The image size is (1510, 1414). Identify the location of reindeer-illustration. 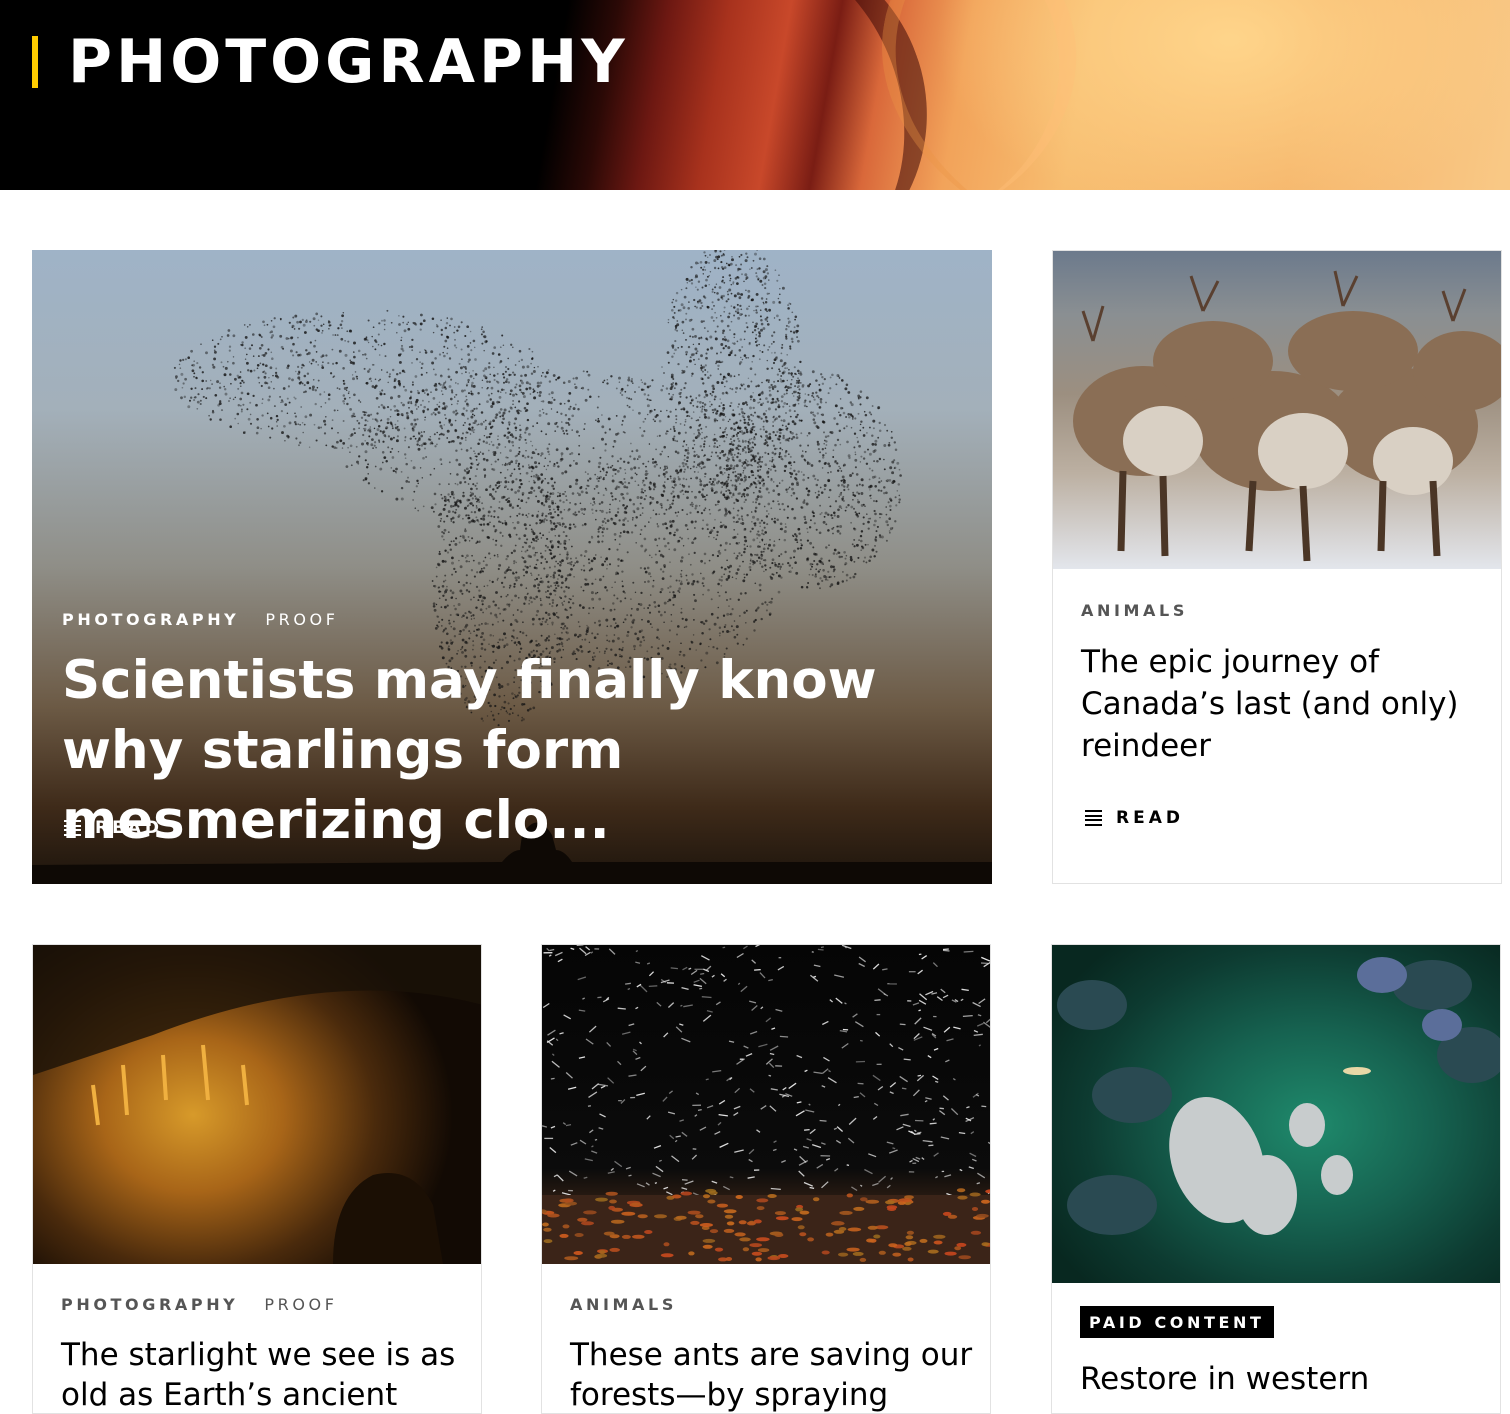
(1277, 410).